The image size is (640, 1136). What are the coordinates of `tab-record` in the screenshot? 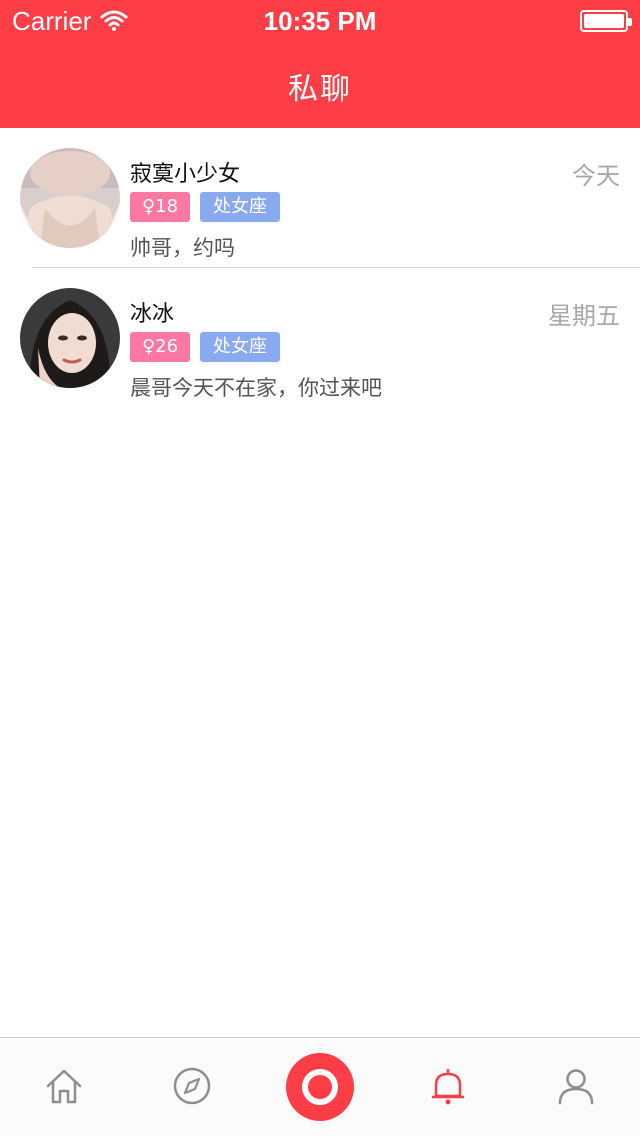 It's located at (320, 1087).